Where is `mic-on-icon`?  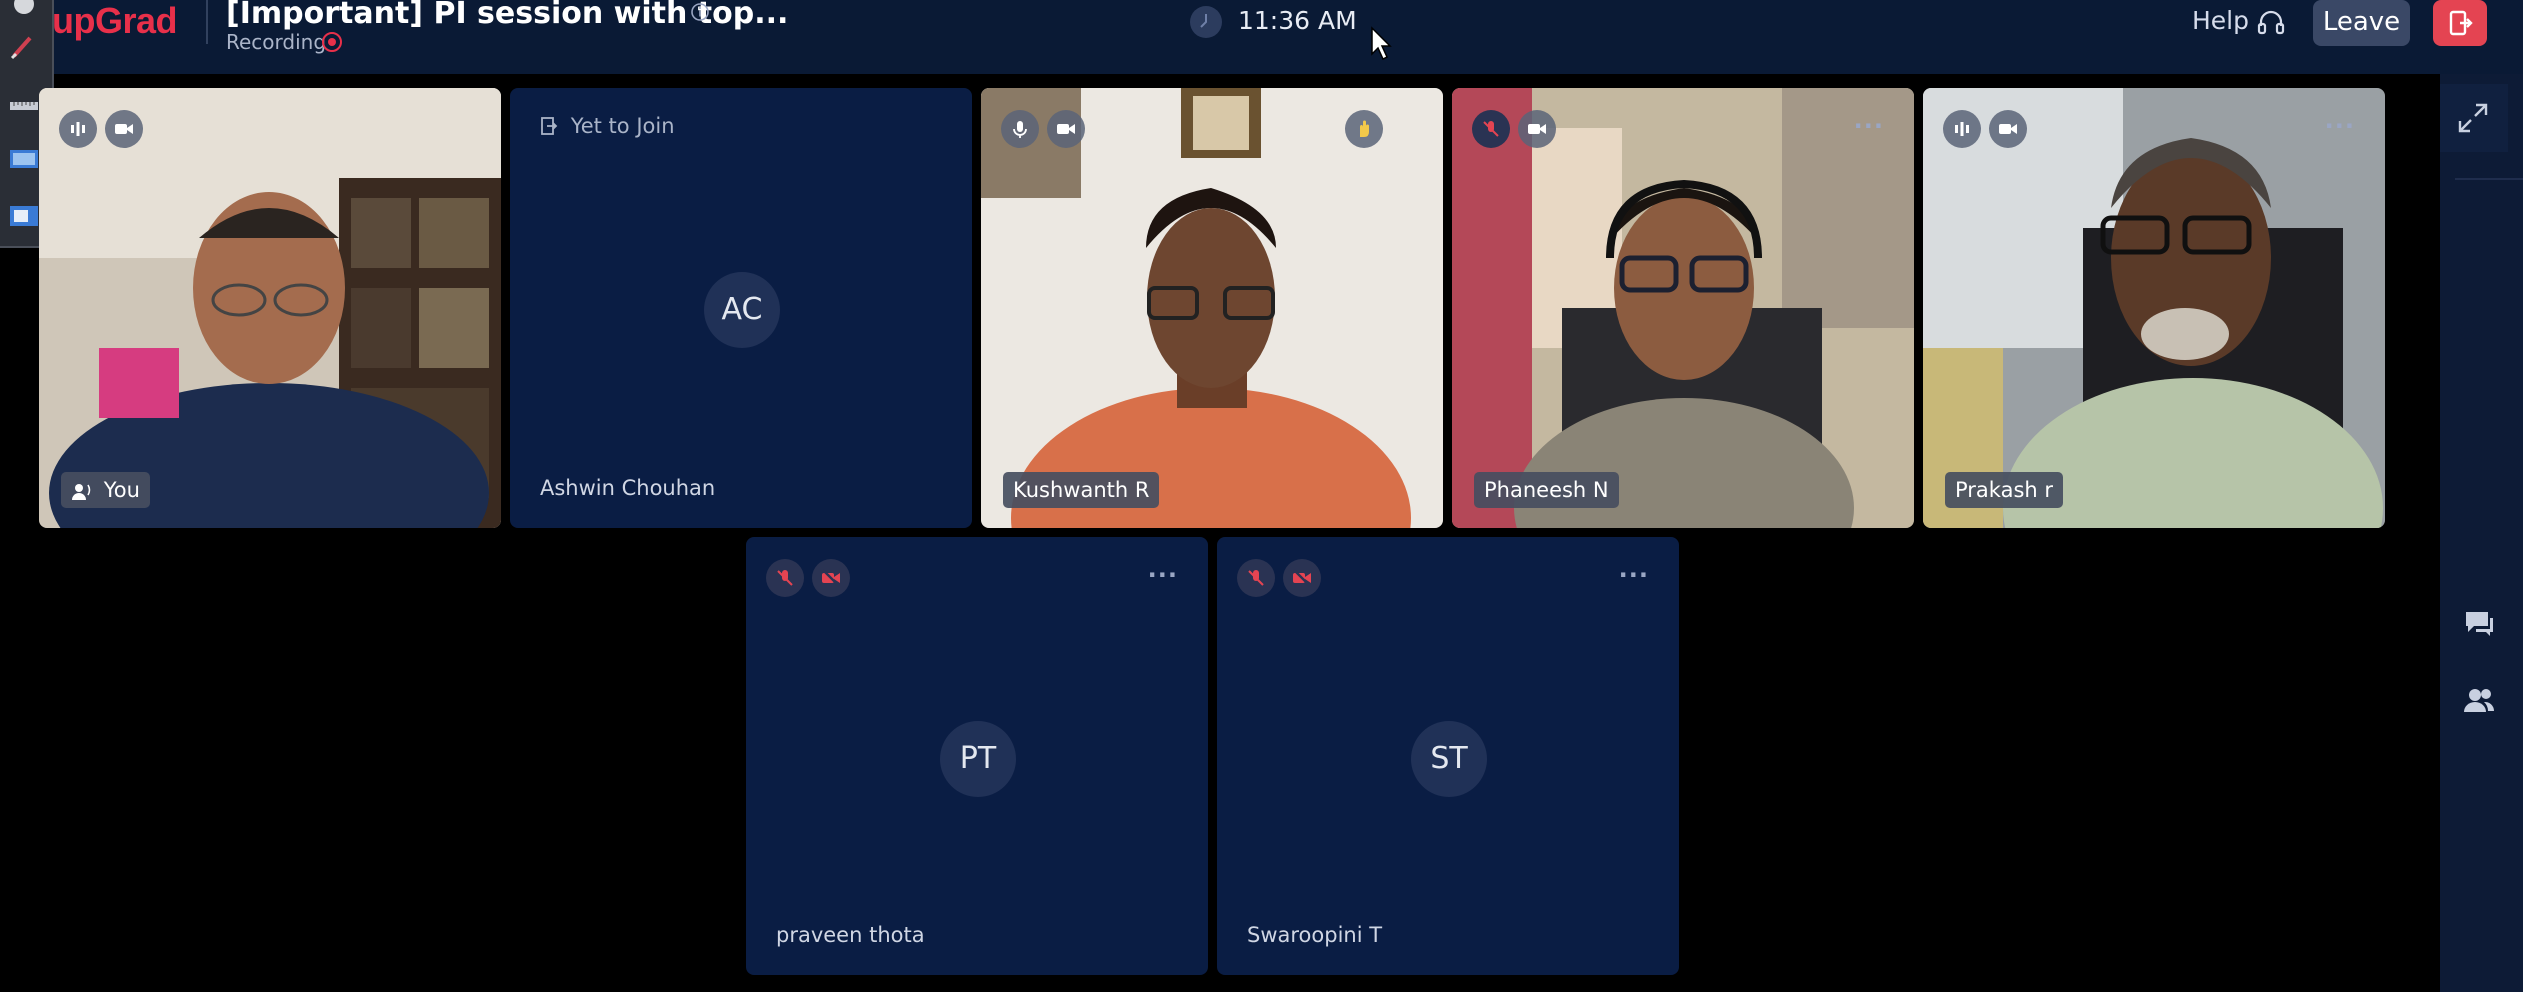 mic-on-icon is located at coordinates (1020, 129).